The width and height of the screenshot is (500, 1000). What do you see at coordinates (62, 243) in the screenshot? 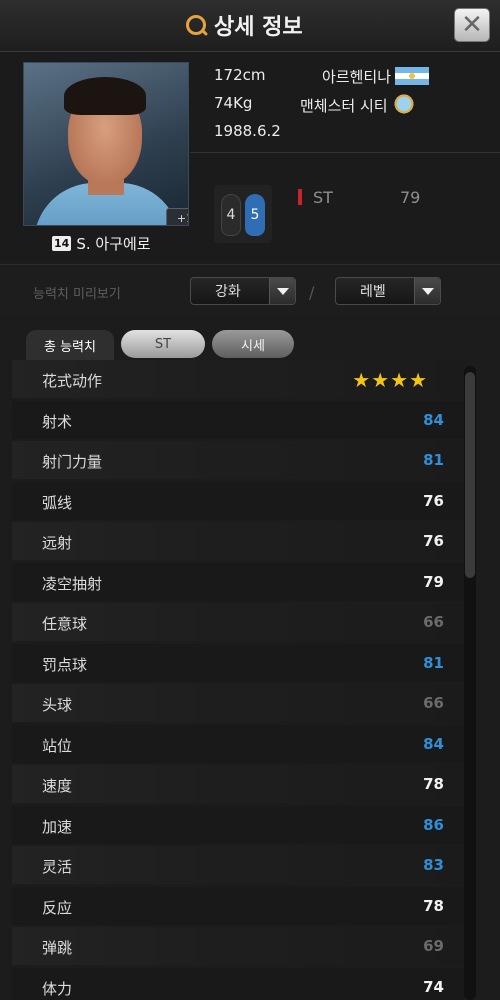
I see `jersey-number-badge: 14` at bounding box center [62, 243].